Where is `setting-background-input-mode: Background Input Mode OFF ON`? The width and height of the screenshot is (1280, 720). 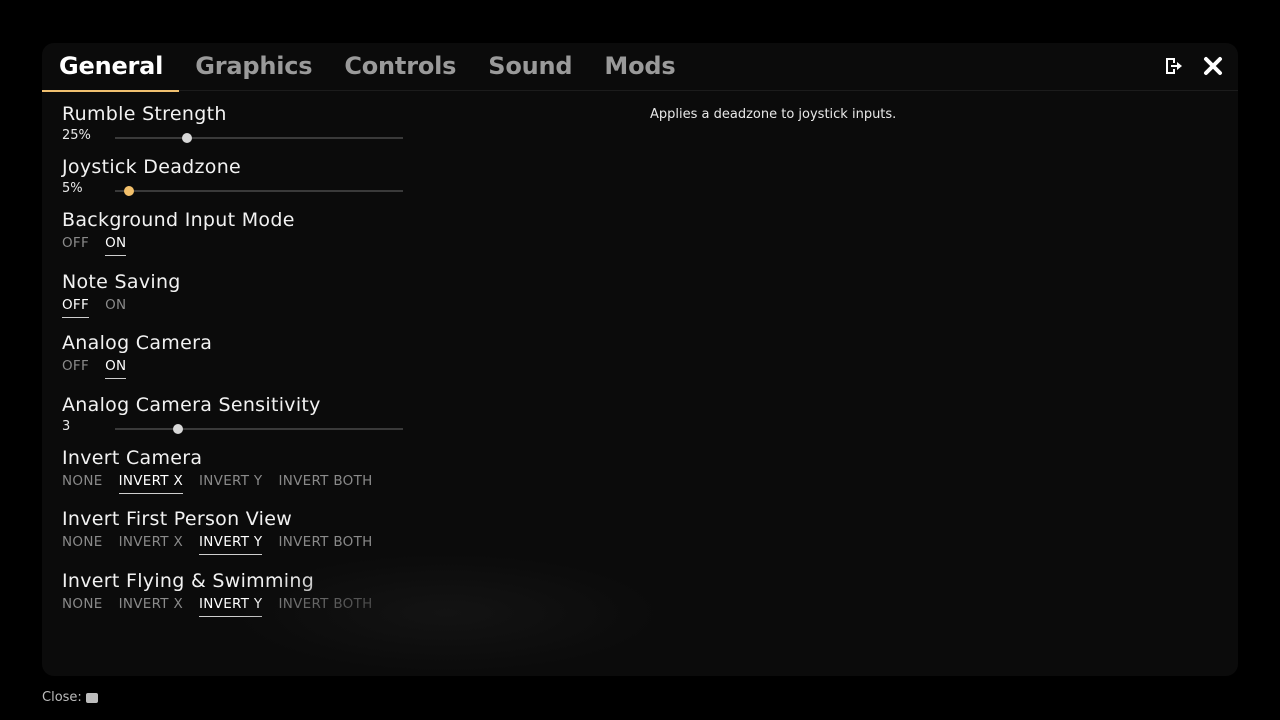 setting-background-input-mode: Background Input Mode OFF ON is located at coordinates (237, 240).